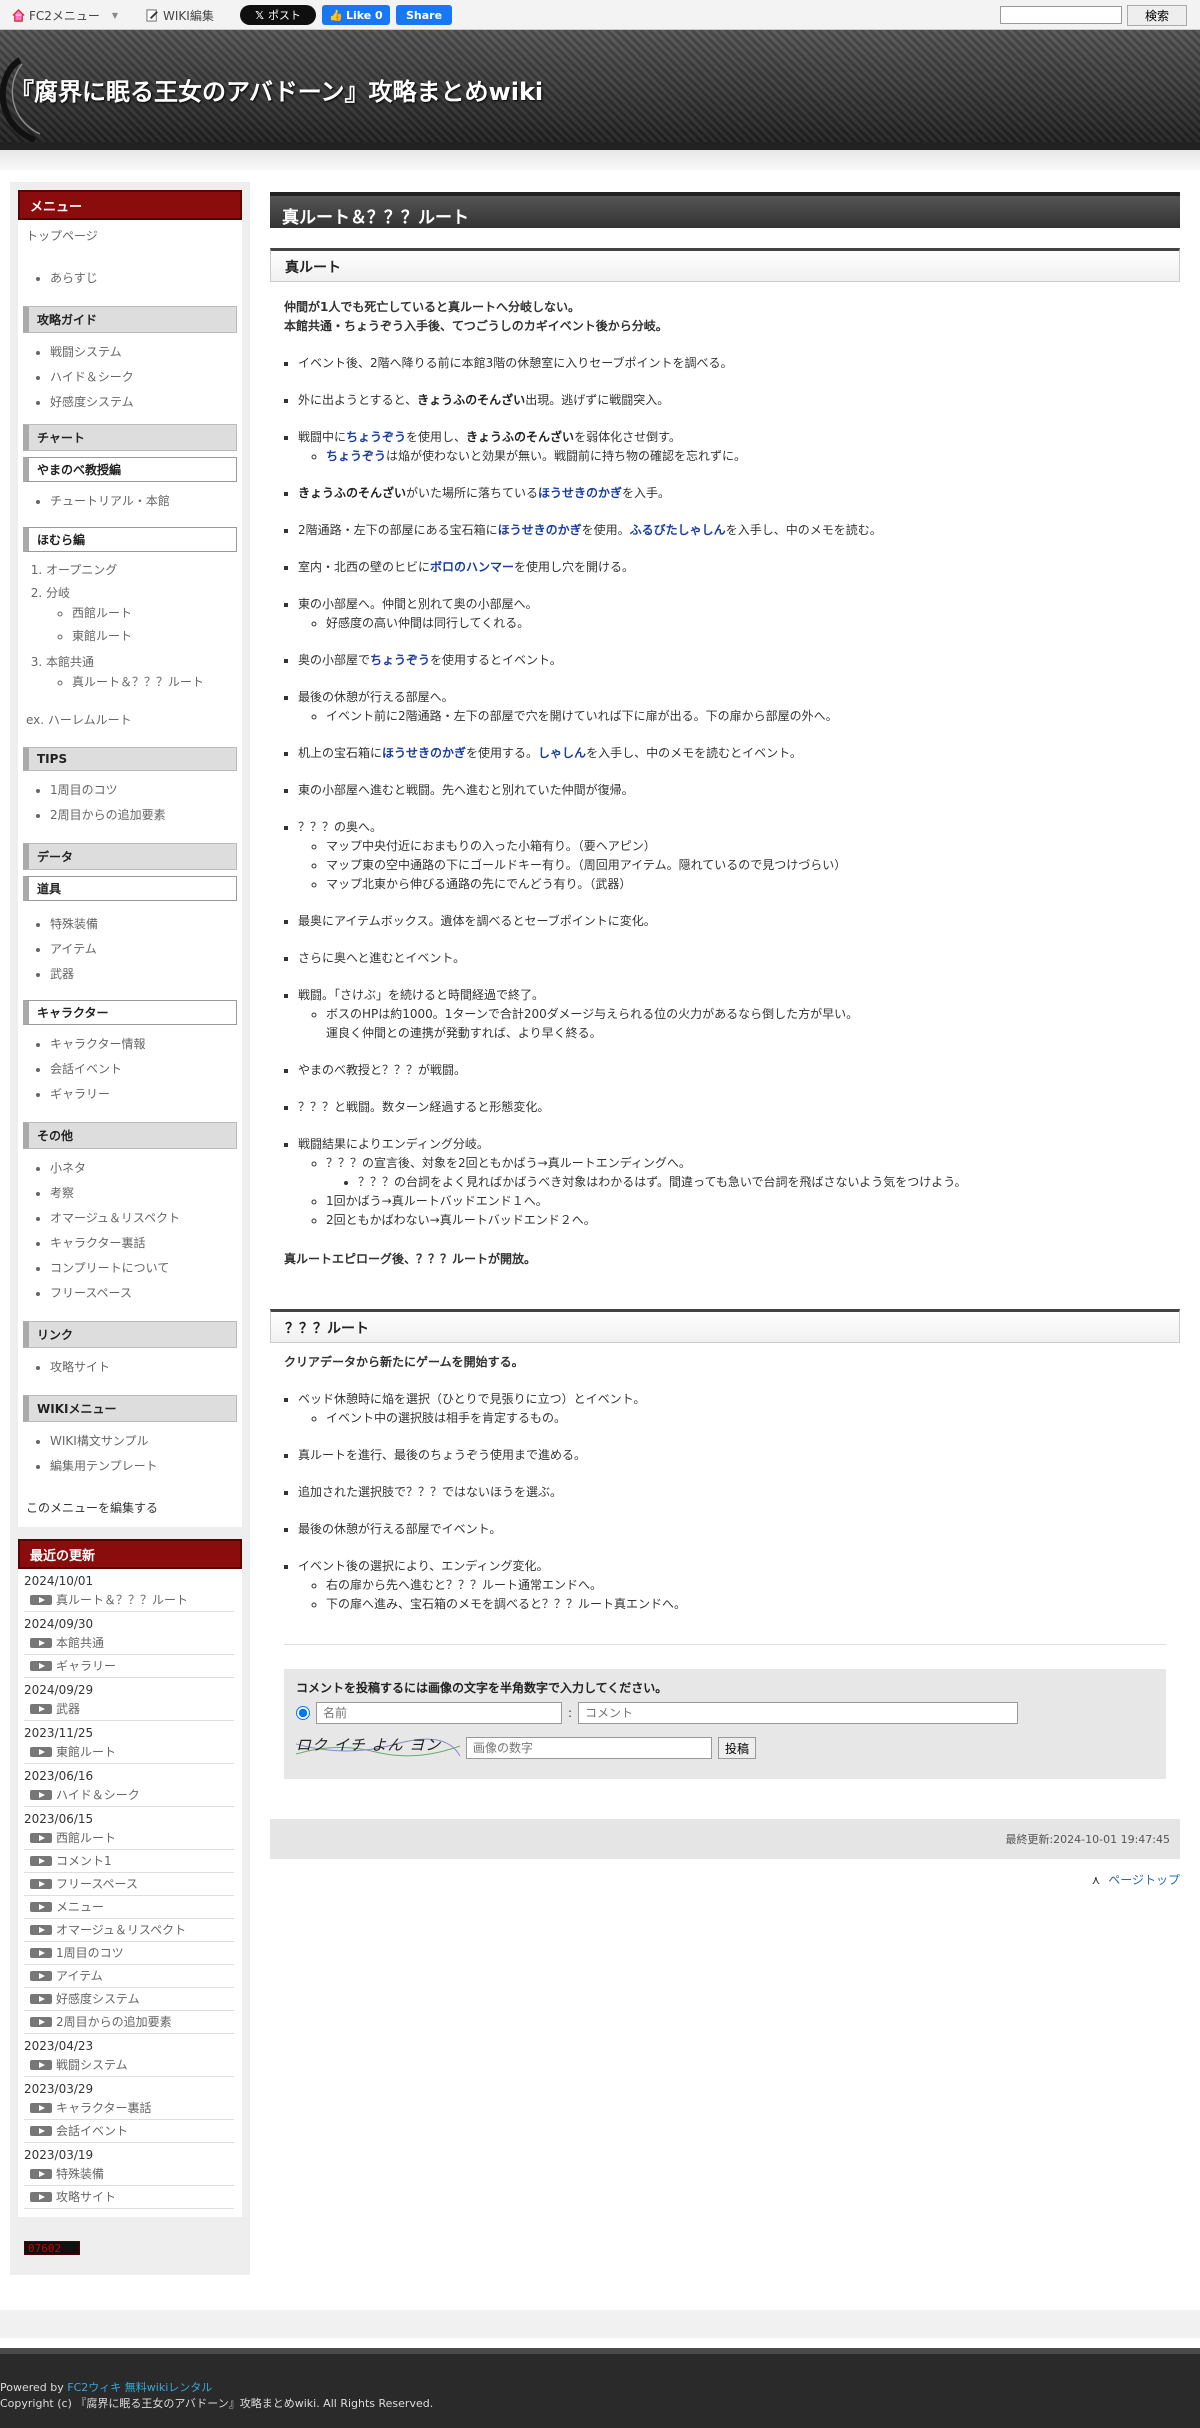 The image size is (1200, 2428). What do you see at coordinates (502, 753) in the screenshot?
I see `text: を使用する。` at bounding box center [502, 753].